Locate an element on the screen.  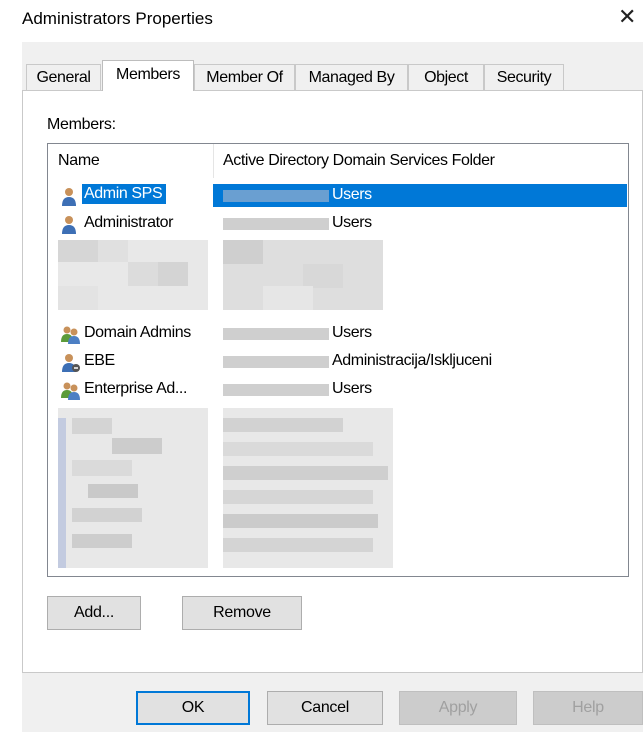
tab-object: Object is located at coordinates (446, 77).